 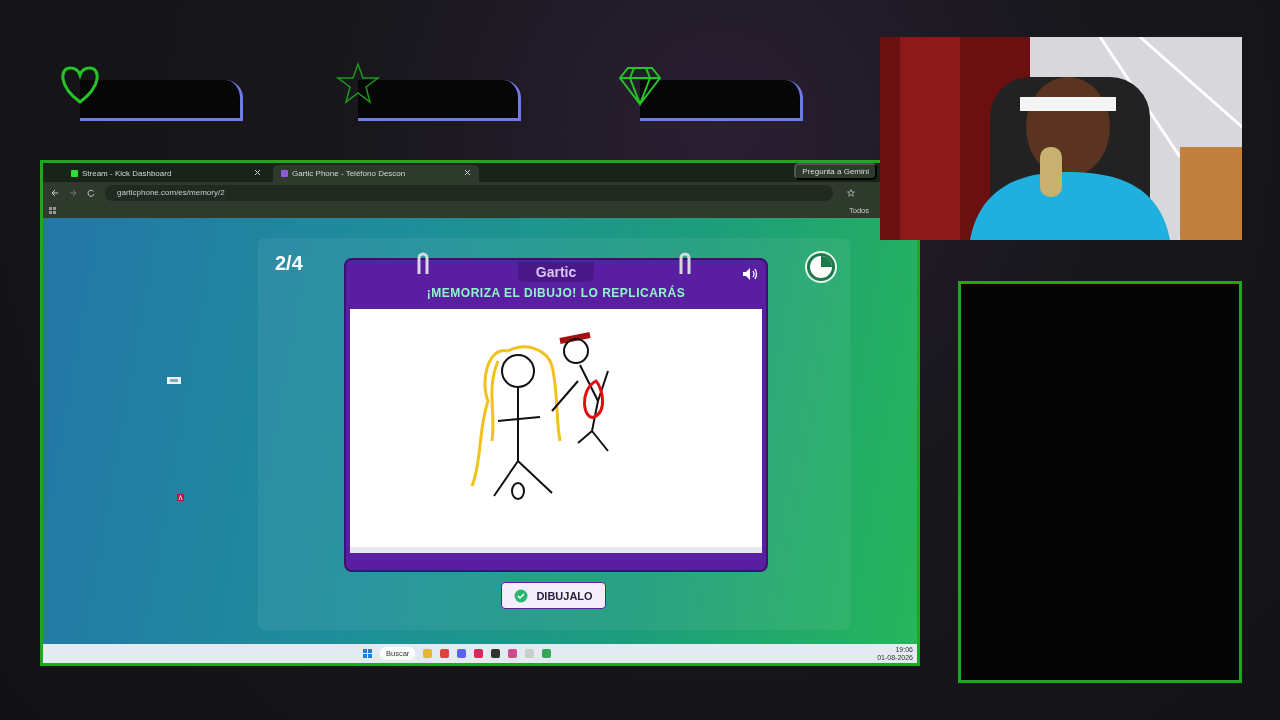 What do you see at coordinates (835, 171) in the screenshot?
I see `gemini-button: Pregunta a Gemini` at bounding box center [835, 171].